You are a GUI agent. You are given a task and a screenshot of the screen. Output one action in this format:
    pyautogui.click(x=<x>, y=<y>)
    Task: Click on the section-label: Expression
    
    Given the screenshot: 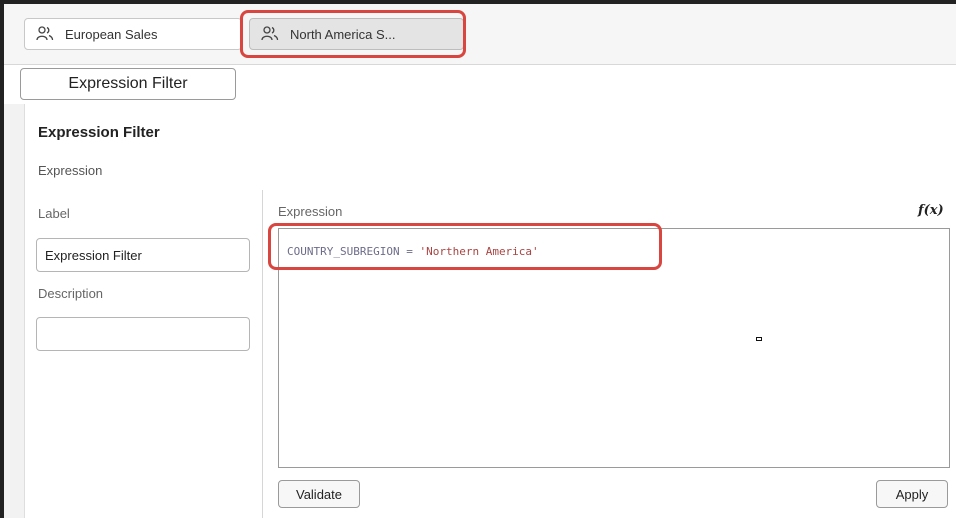 What is the action you would take?
    pyautogui.click(x=70, y=170)
    